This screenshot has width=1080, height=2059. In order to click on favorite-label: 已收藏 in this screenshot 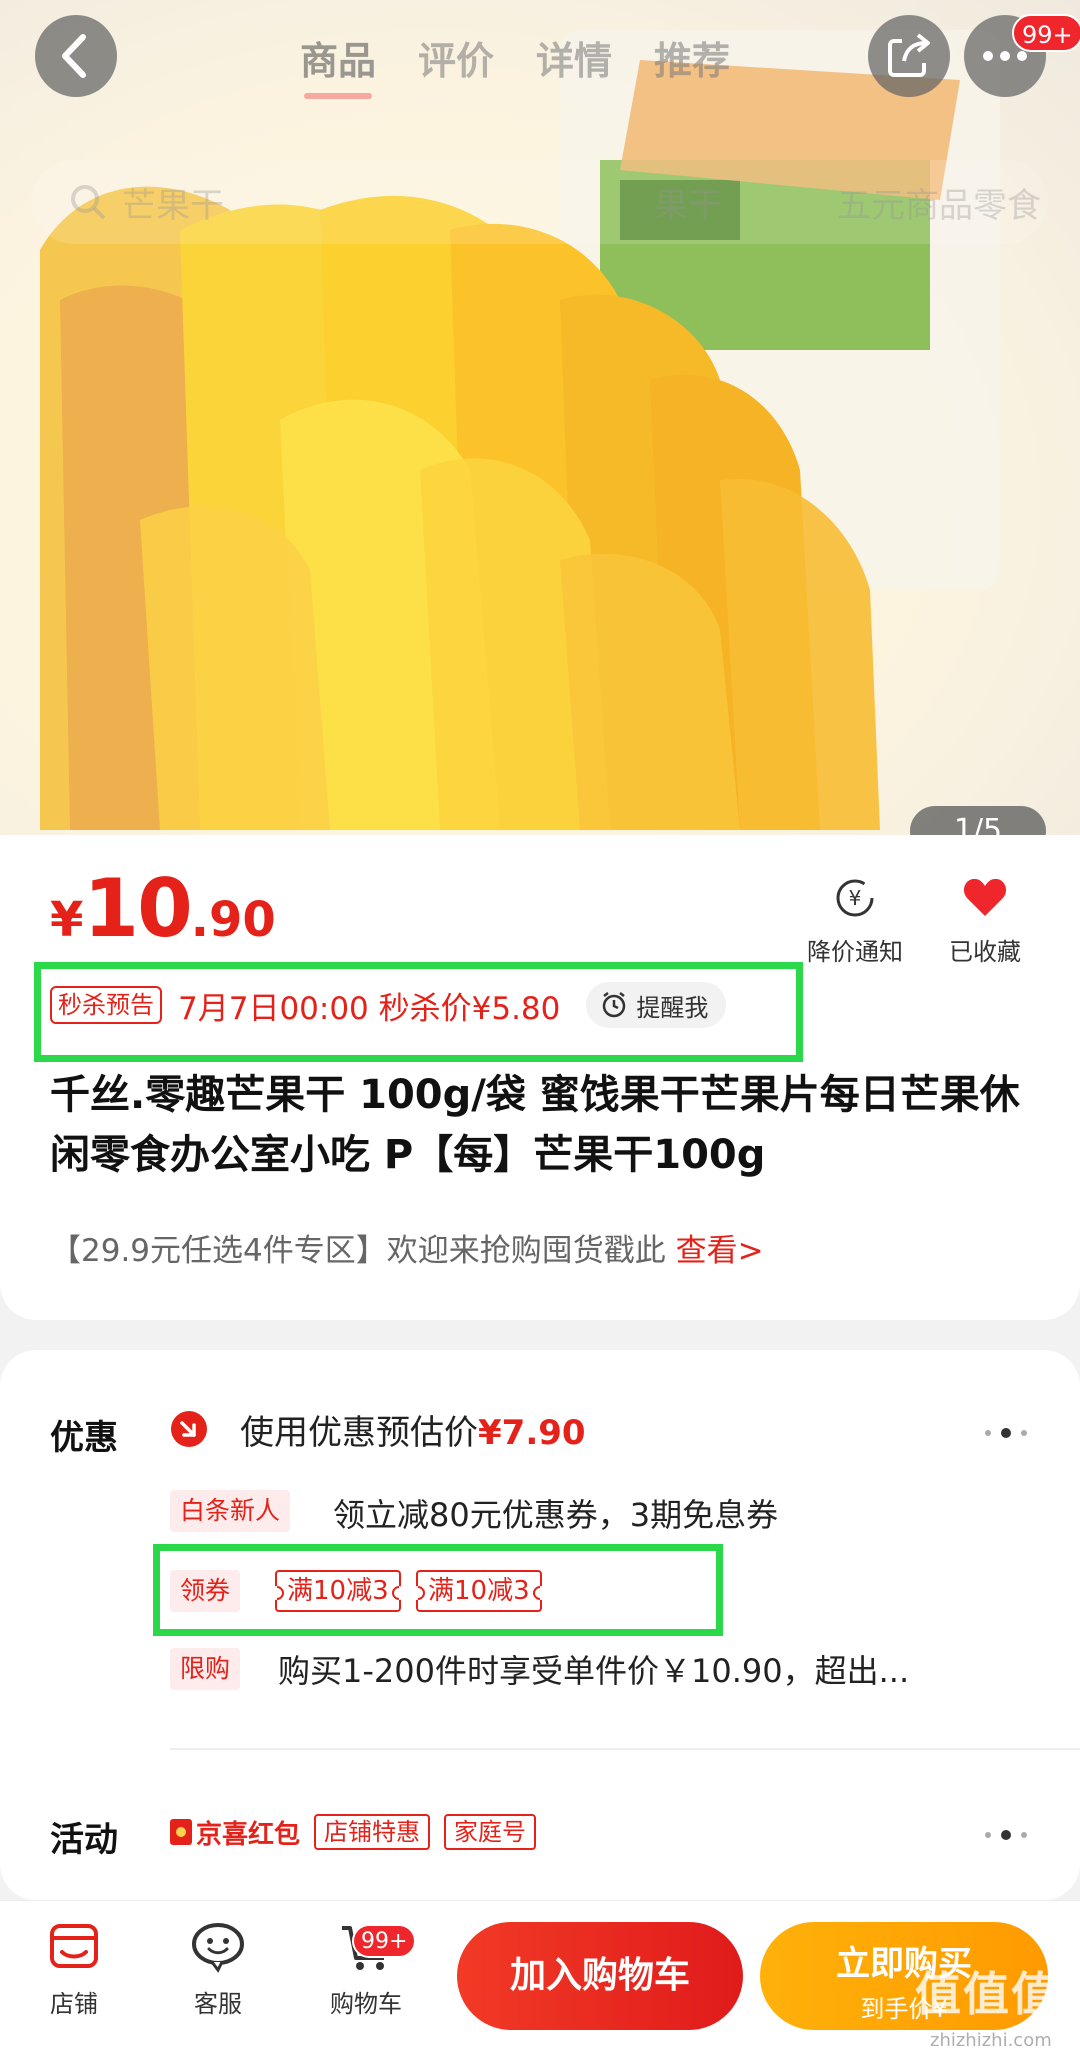, I will do `click(985, 952)`.